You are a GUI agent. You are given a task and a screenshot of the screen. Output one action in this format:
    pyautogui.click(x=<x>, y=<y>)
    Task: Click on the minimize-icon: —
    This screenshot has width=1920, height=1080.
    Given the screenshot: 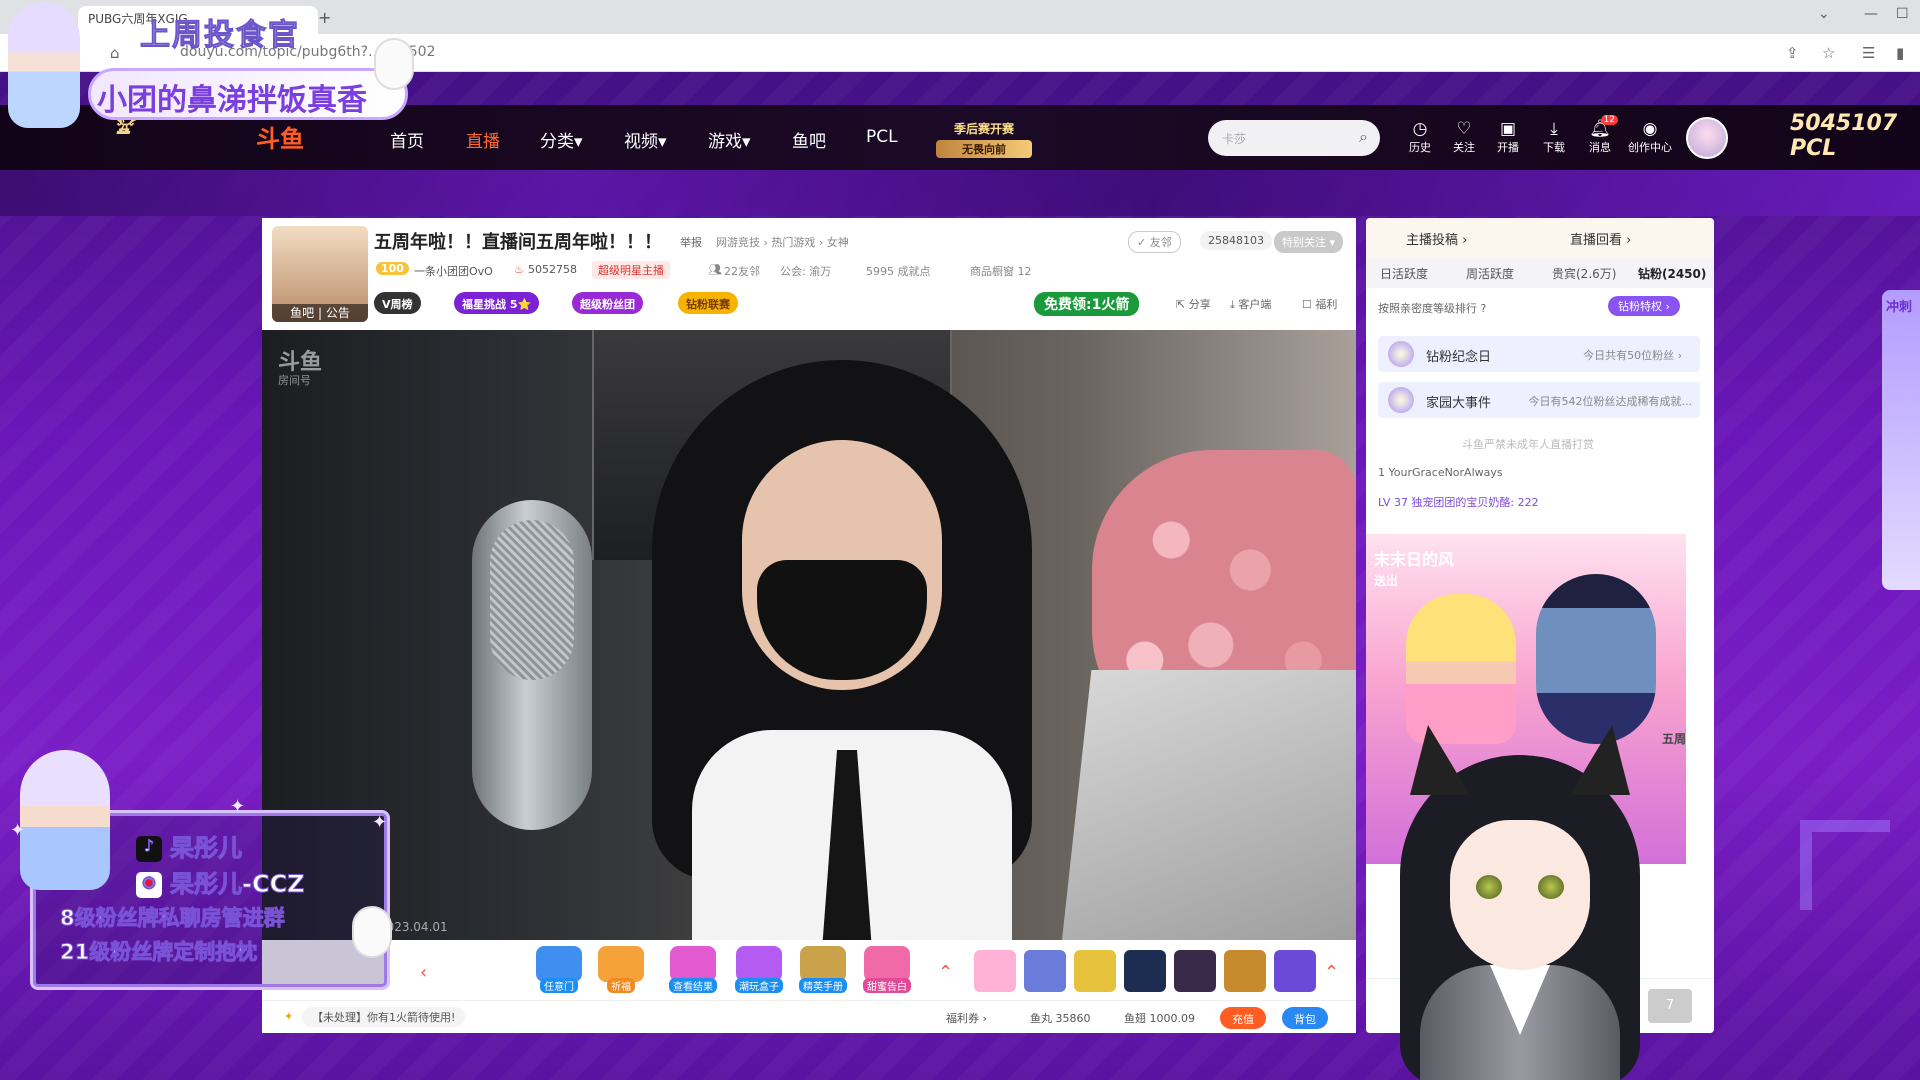 What is the action you would take?
    pyautogui.click(x=1871, y=14)
    